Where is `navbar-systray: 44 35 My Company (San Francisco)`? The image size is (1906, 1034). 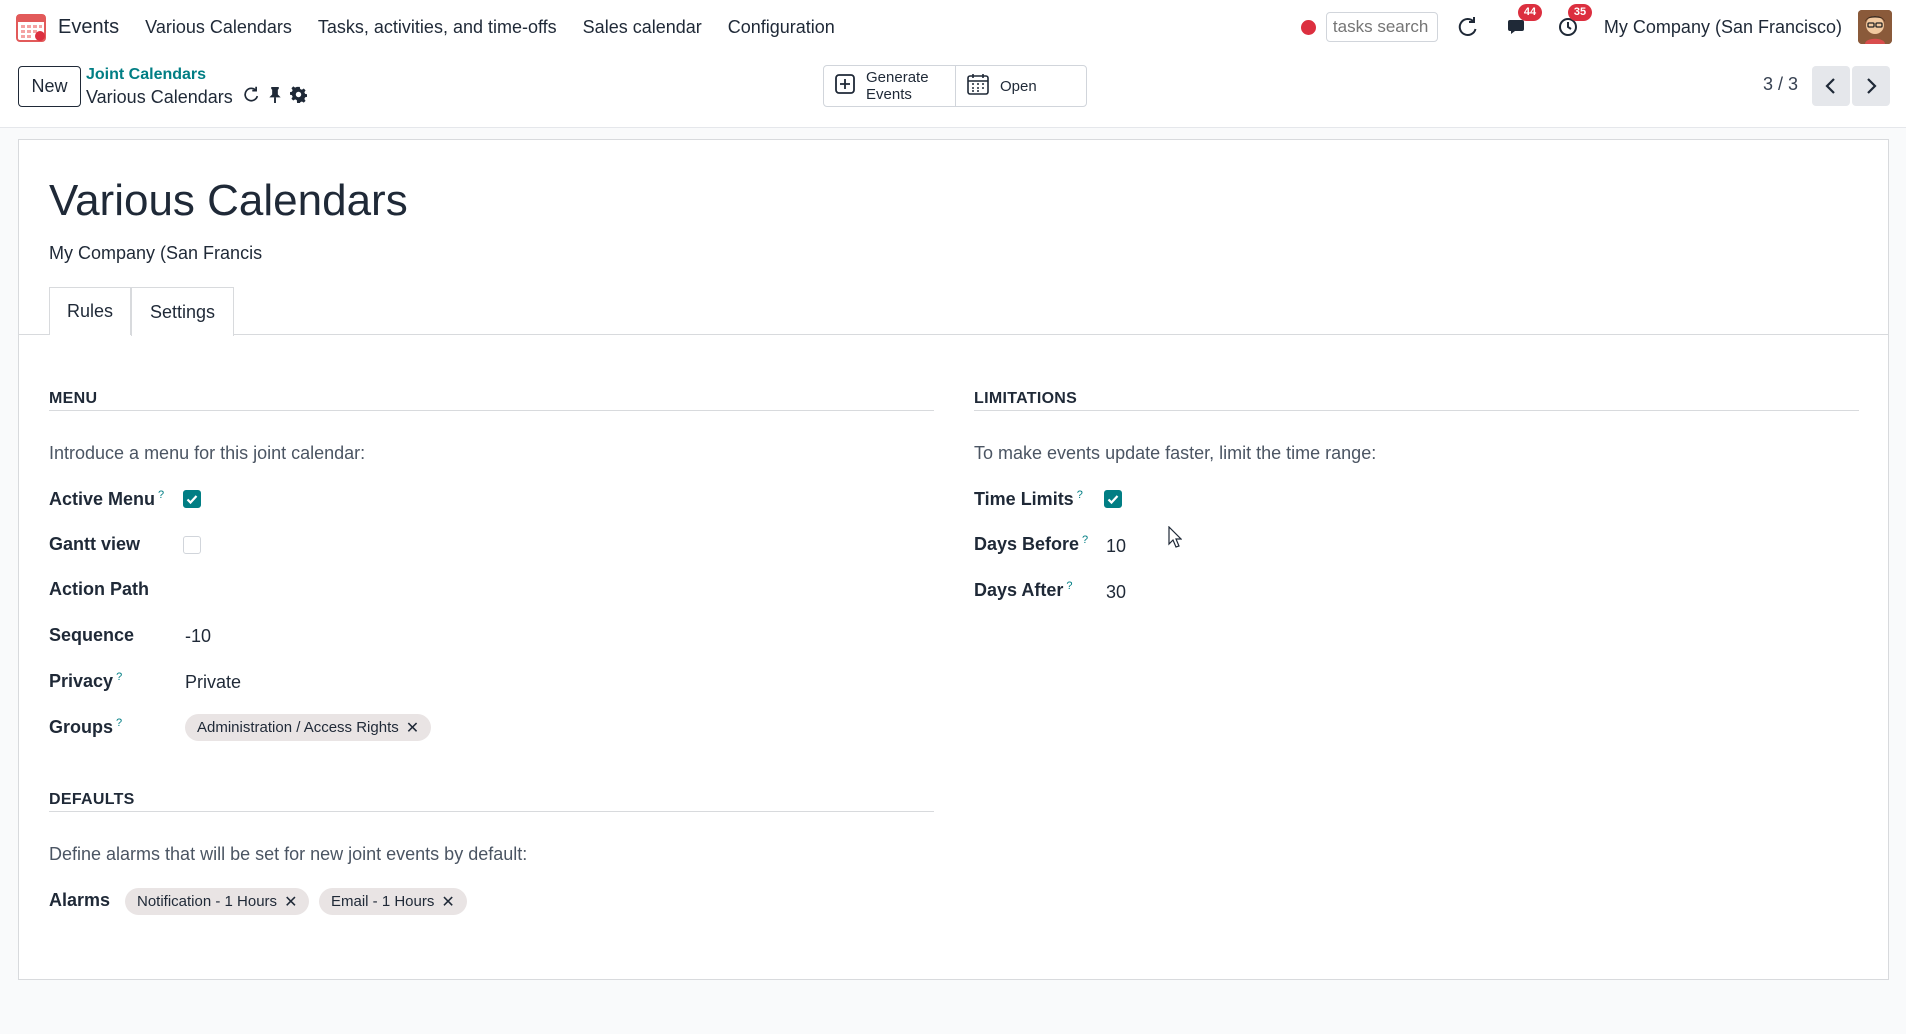
navbar-systray: 44 35 My Company (San Francisco) is located at coordinates (1596, 24).